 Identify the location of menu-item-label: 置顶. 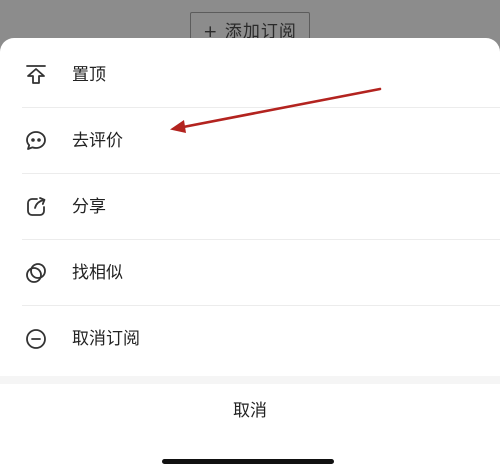
(89, 75).